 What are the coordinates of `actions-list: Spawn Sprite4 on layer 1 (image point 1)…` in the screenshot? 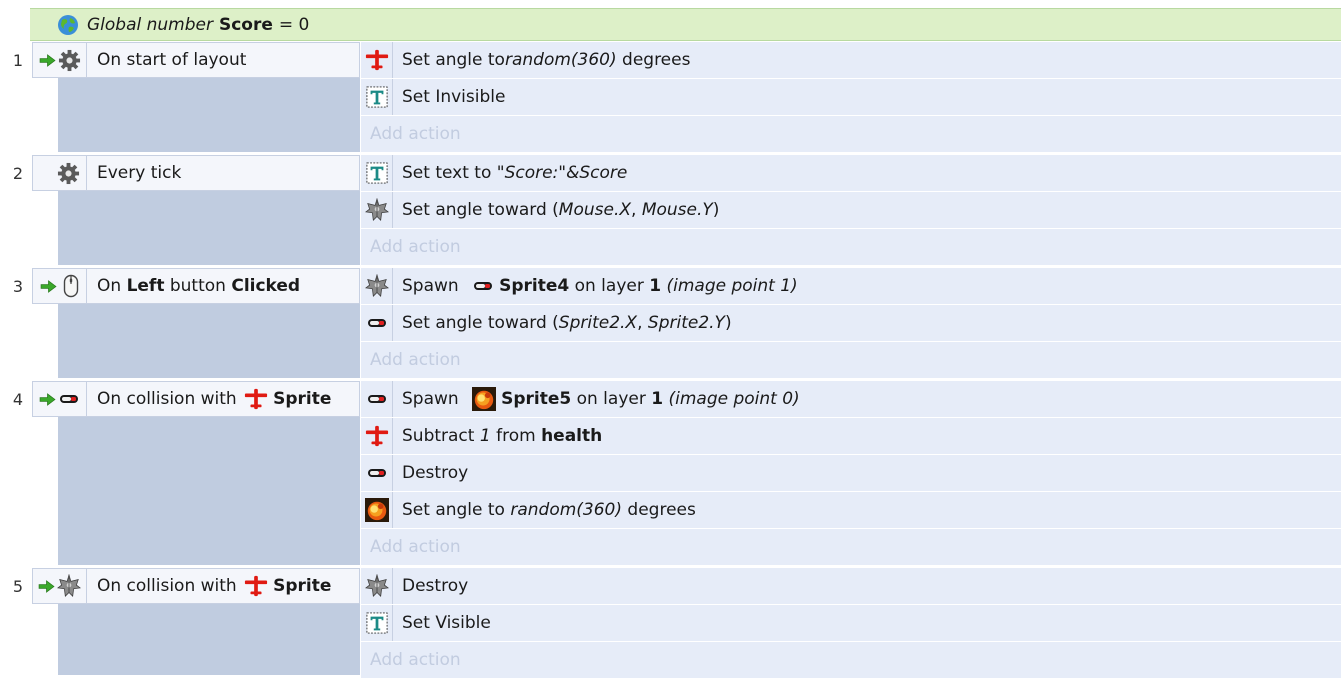 It's located at (851, 323).